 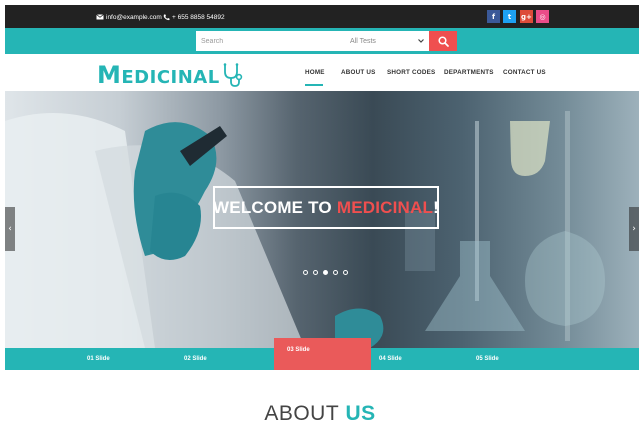 What do you see at coordinates (436, 207) in the screenshot?
I see `welcome-suffix: !` at bounding box center [436, 207].